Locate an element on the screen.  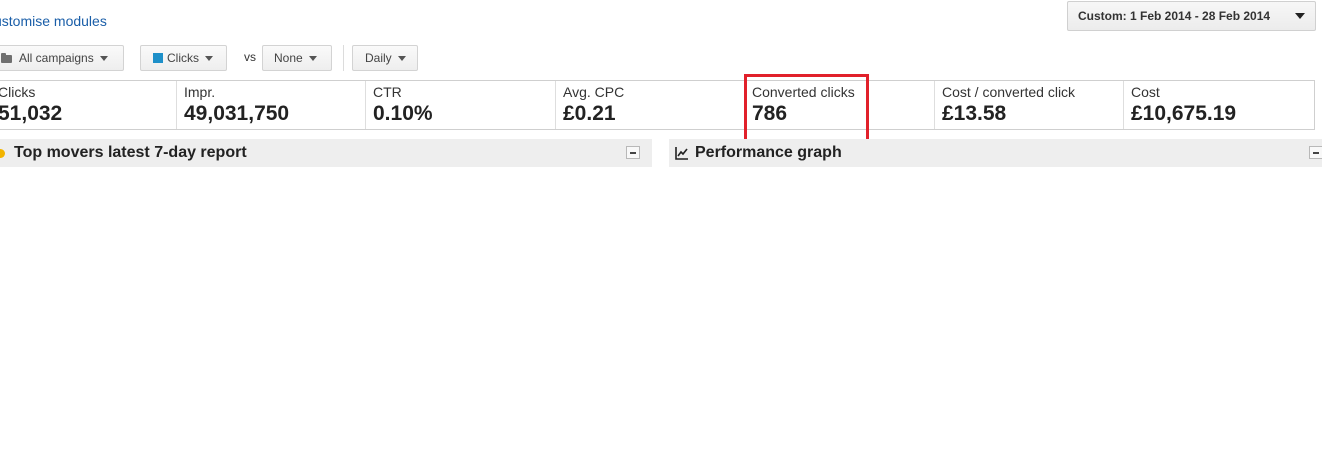
metric-impressions: Impr. 49,031,750 is located at coordinates (271, 105).